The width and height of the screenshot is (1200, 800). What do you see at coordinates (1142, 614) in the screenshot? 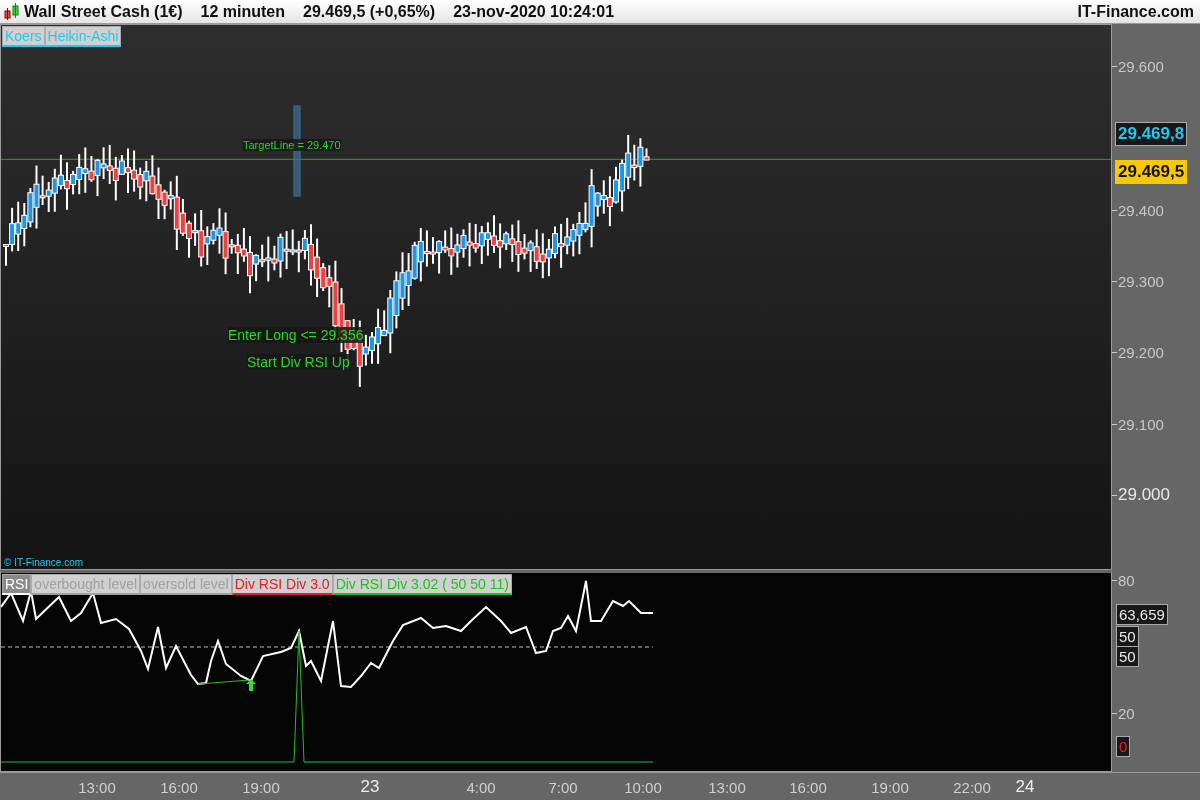
I see `value-tag: 63,659` at bounding box center [1142, 614].